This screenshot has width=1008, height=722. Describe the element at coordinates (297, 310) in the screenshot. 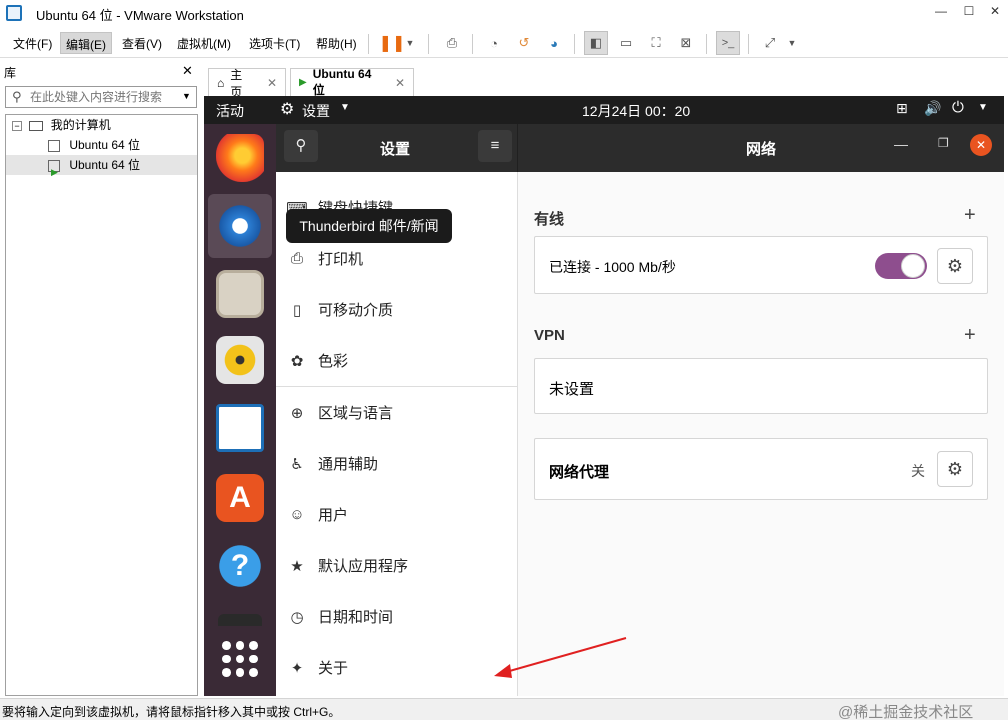

I see `removable-media-icon: ▯` at that location.